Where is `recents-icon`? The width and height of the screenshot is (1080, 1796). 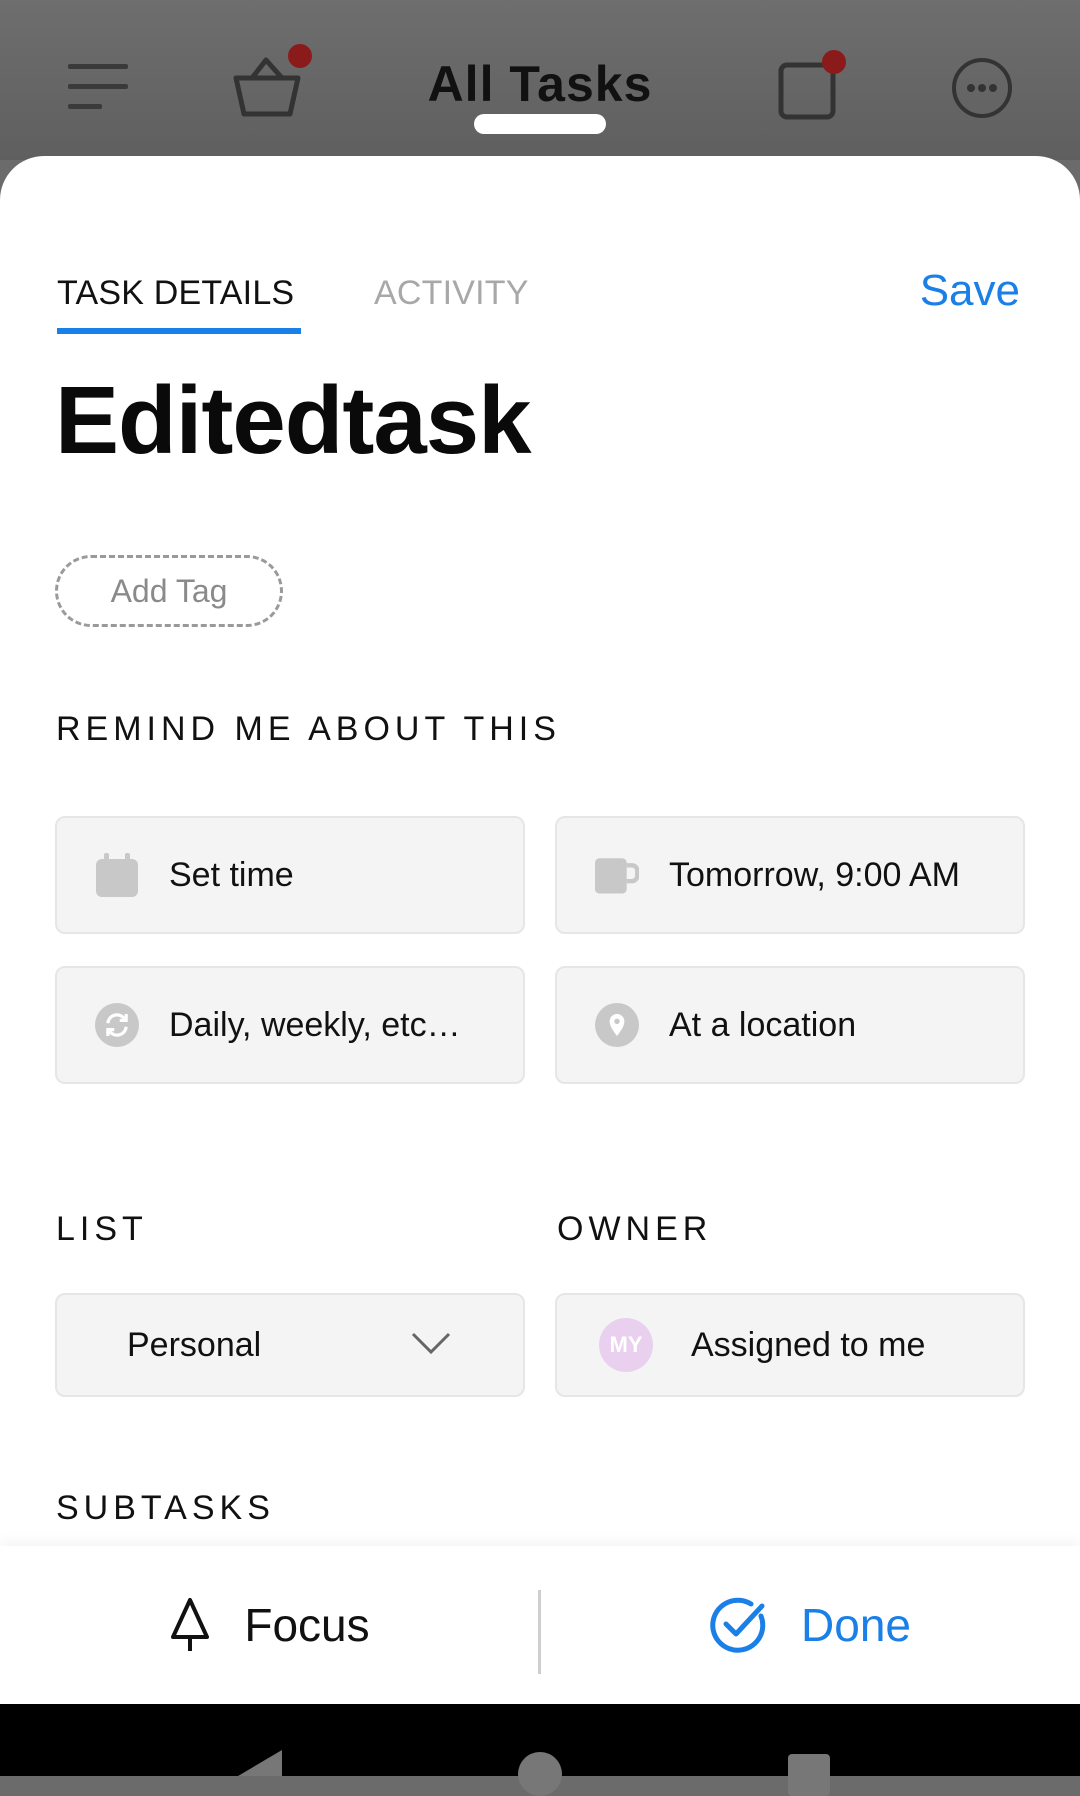 recents-icon is located at coordinates (809, 1775).